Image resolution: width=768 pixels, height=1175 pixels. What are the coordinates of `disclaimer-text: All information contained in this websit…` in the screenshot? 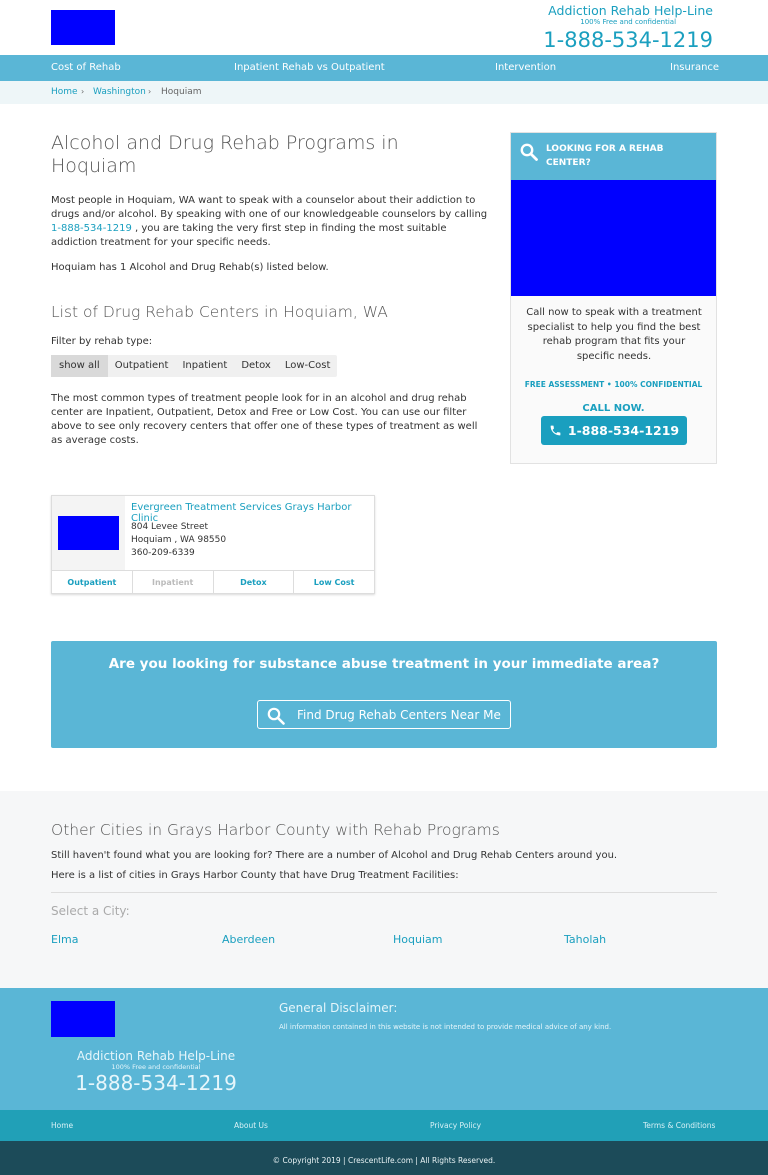 It's located at (445, 1027).